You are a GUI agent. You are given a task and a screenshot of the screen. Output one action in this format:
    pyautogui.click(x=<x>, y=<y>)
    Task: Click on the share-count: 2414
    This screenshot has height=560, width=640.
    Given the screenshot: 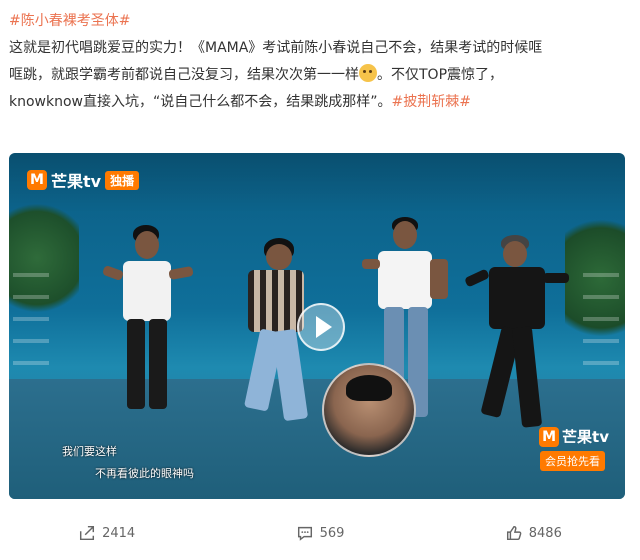 What is the action you would take?
    pyautogui.click(x=119, y=533)
    